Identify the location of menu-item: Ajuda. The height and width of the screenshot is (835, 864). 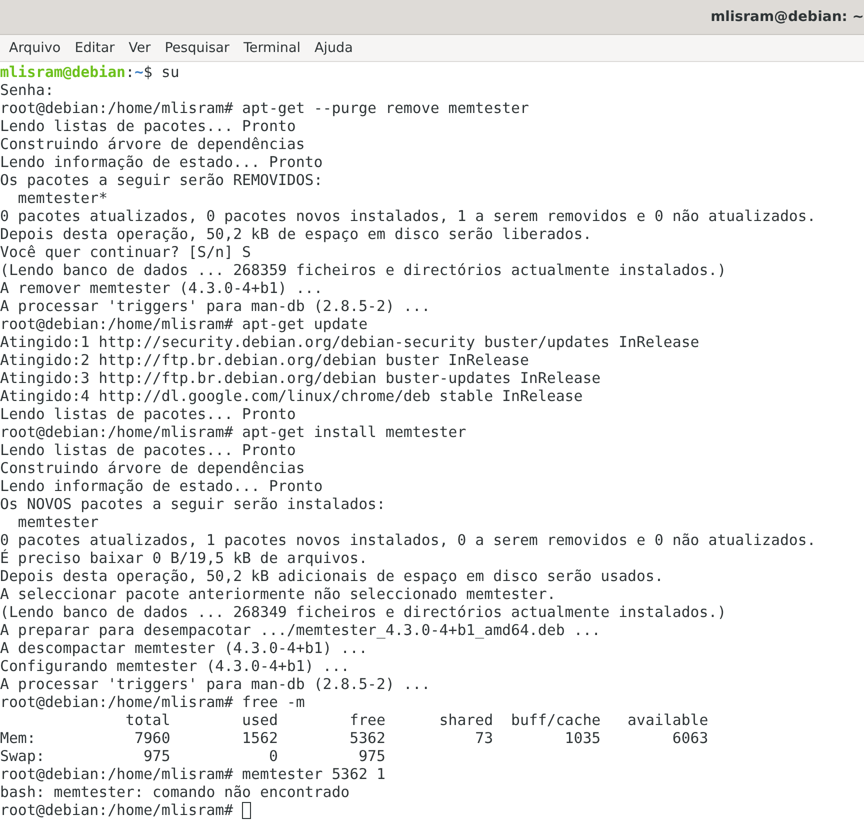
(334, 48).